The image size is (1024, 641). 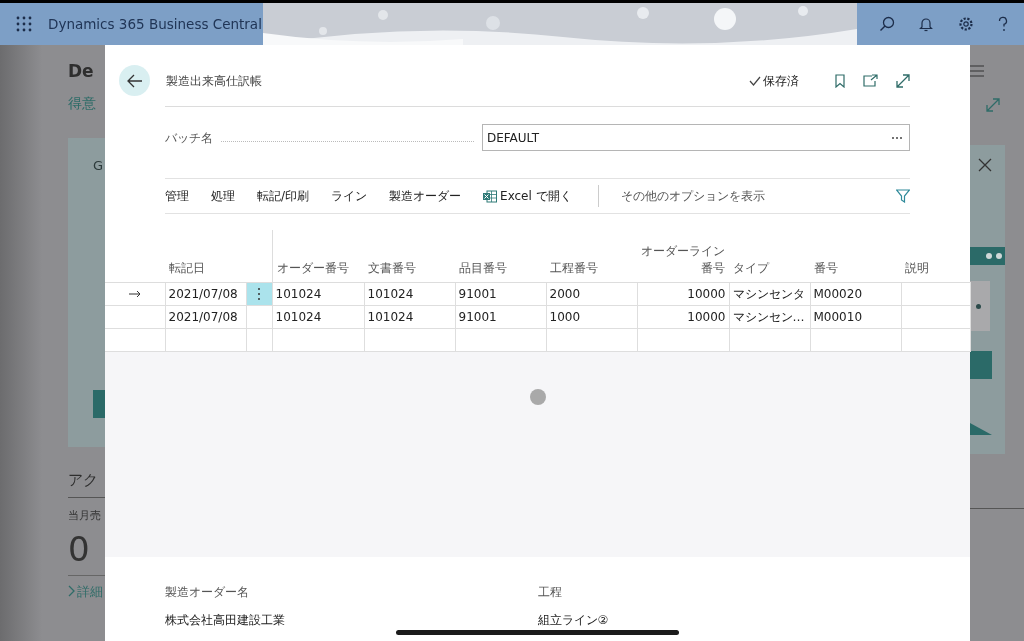 I want to click on app-launcher-icon, so click(x=24, y=24).